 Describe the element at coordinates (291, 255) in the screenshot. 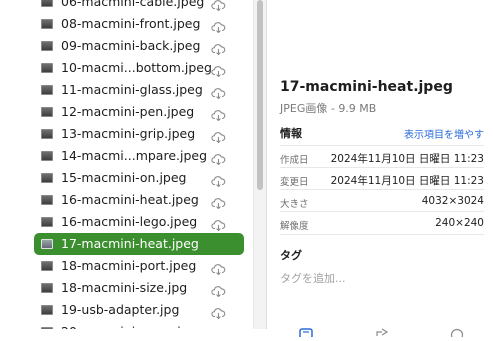

I see `tags-heading: タグ` at that location.